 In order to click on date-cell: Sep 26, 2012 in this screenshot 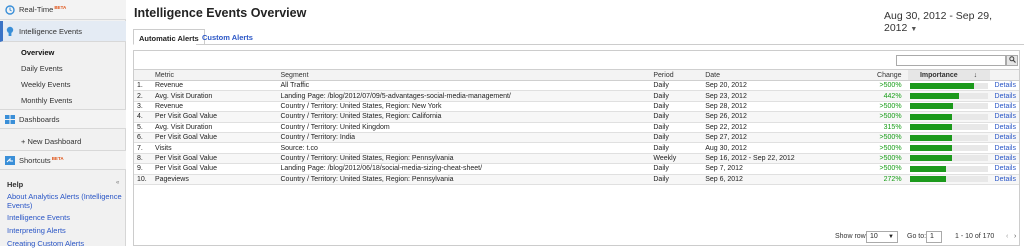, I will do `click(780, 117)`.